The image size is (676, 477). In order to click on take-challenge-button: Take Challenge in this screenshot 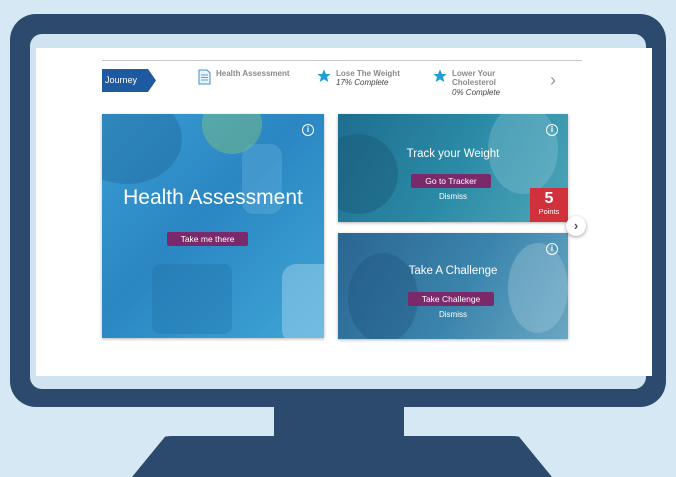, I will do `click(451, 299)`.